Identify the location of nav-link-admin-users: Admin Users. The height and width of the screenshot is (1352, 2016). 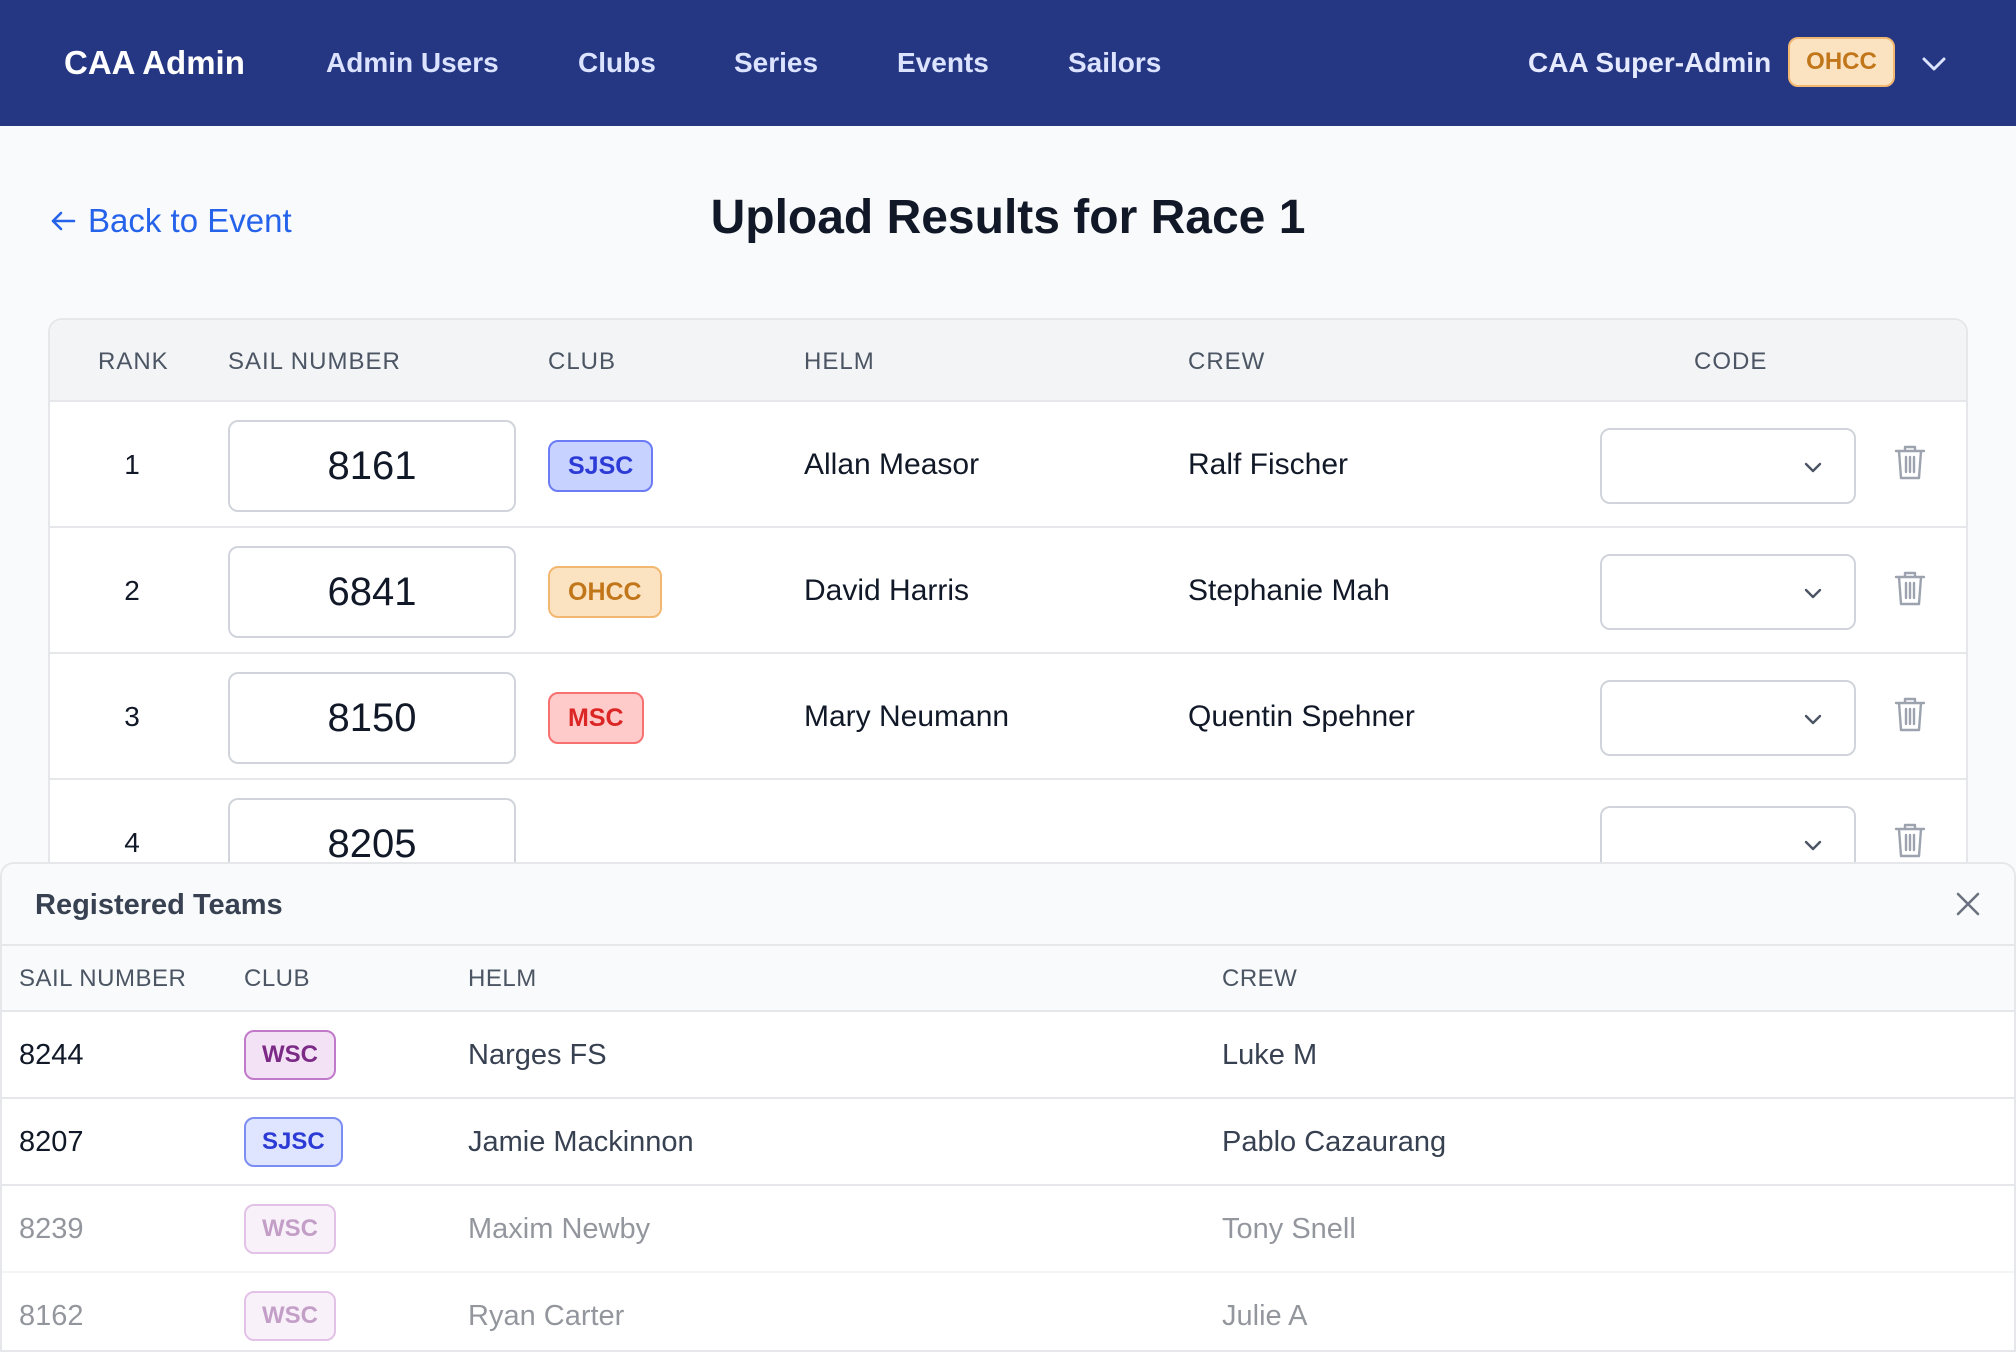
(412, 63).